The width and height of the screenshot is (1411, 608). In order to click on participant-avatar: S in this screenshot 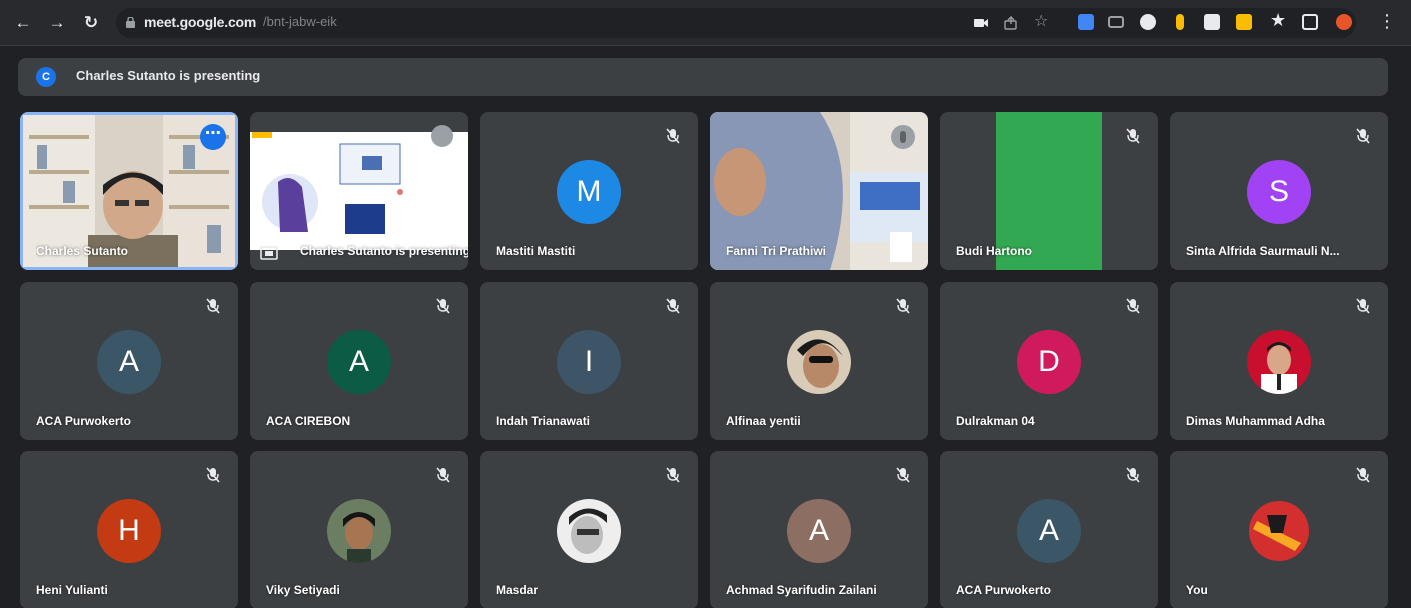, I will do `click(1279, 192)`.